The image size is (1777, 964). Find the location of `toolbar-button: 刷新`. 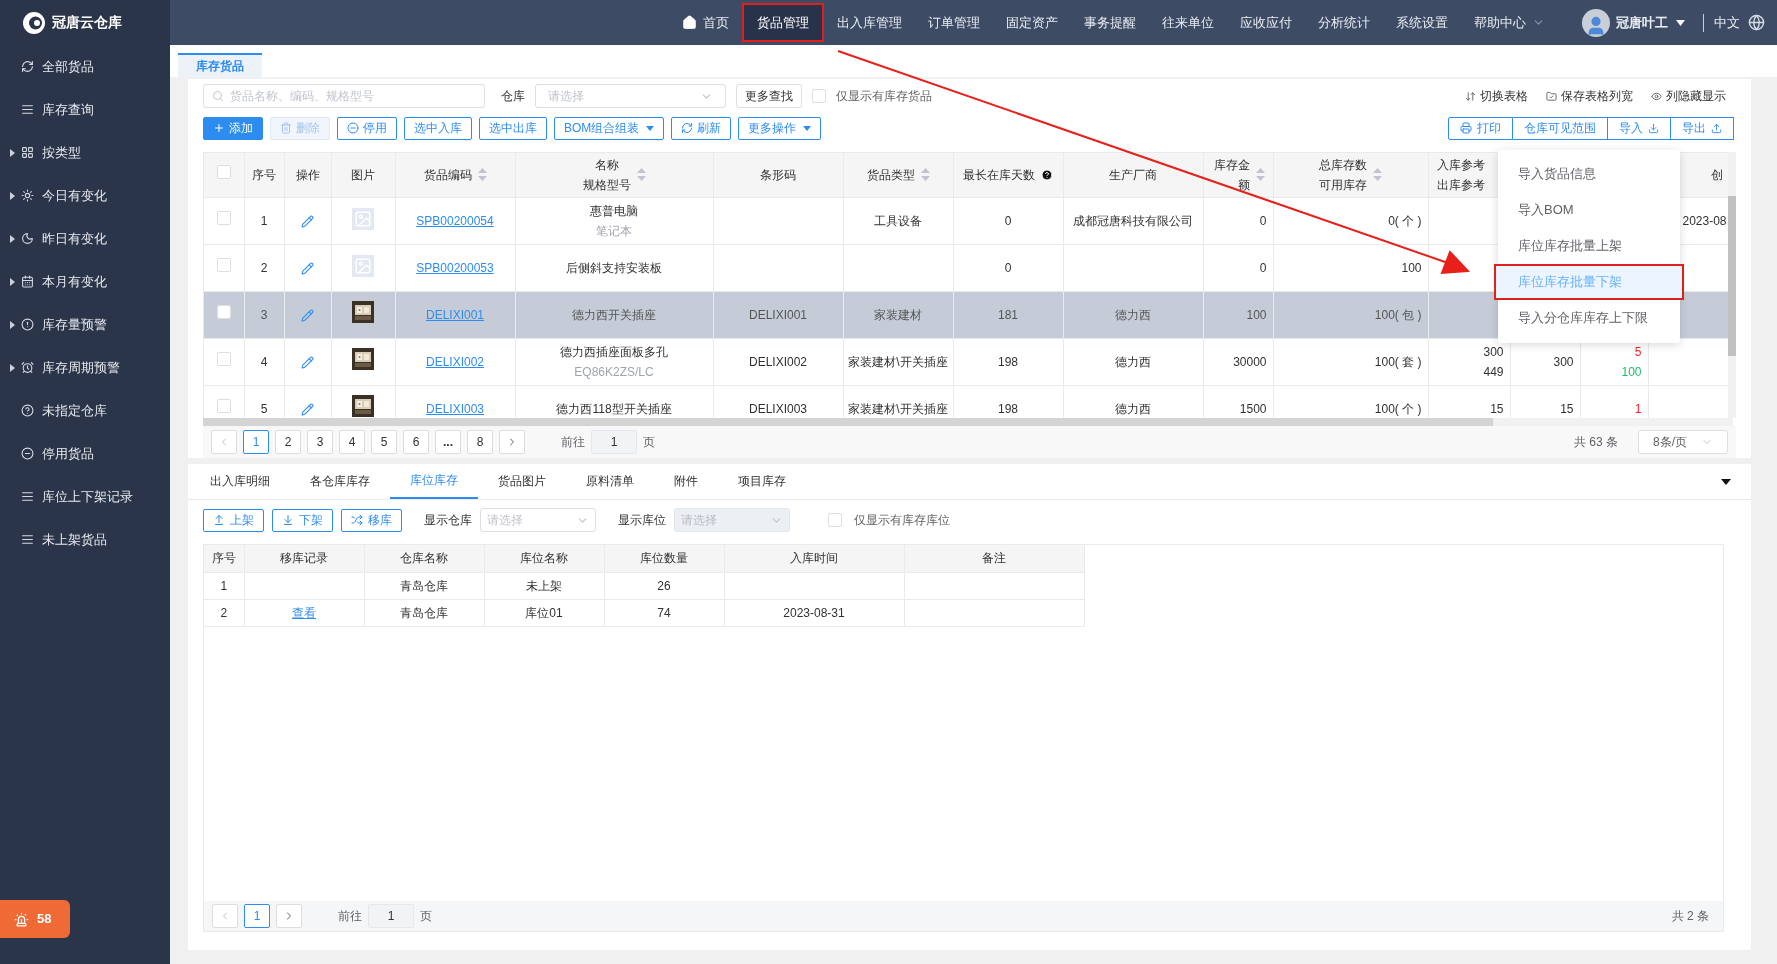

toolbar-button: 刷新 is located at coordinates (701, 128).